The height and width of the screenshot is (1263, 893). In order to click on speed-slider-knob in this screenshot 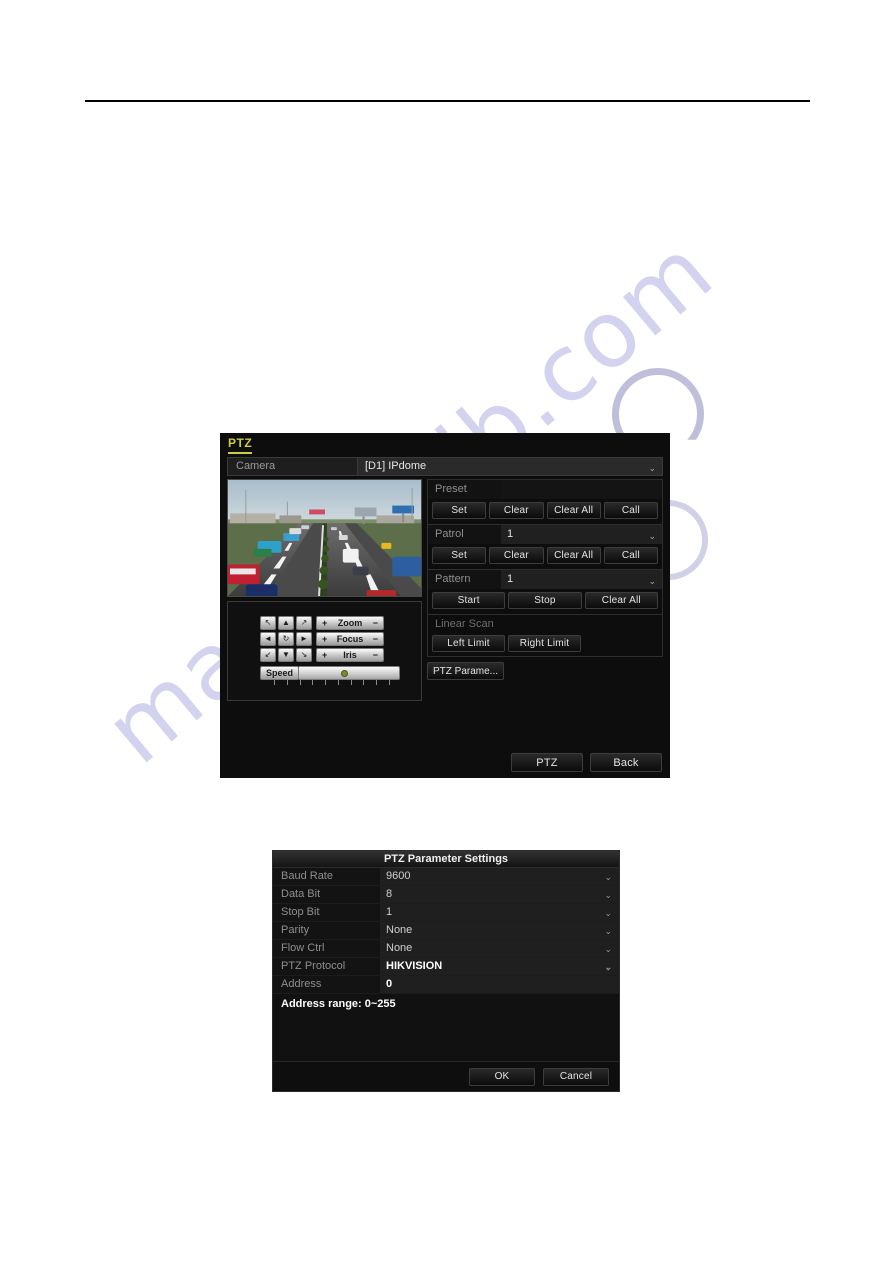, I will do `click(344, 673)`.